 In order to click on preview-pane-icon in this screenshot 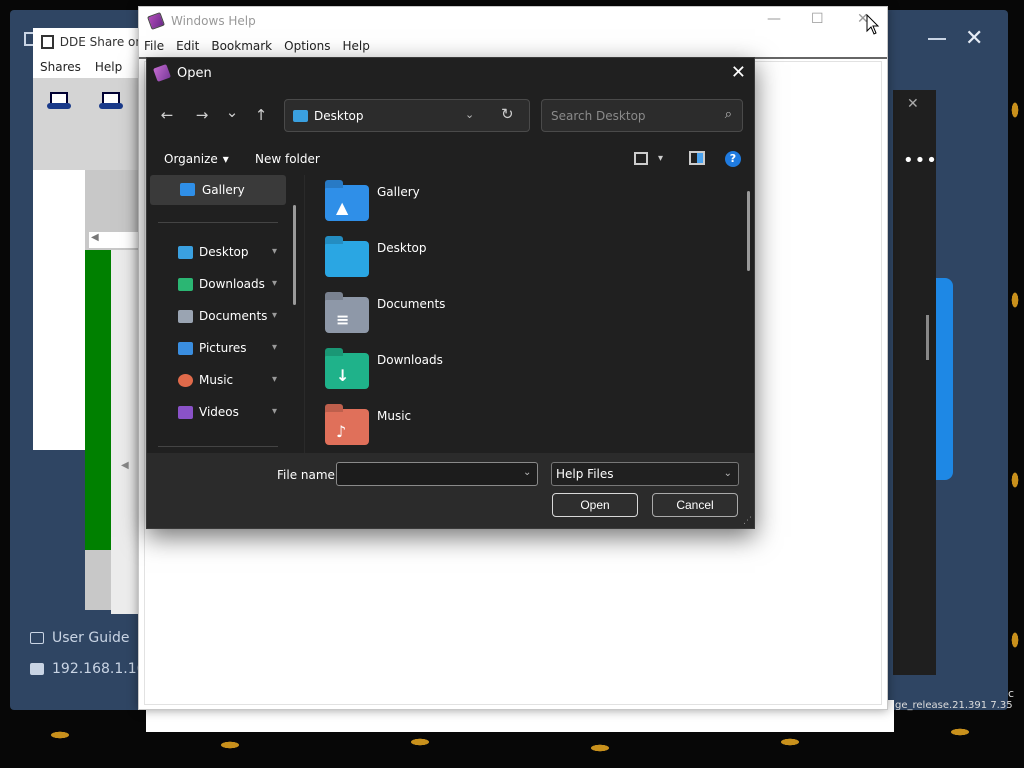, I will do `click(697, 158)`.